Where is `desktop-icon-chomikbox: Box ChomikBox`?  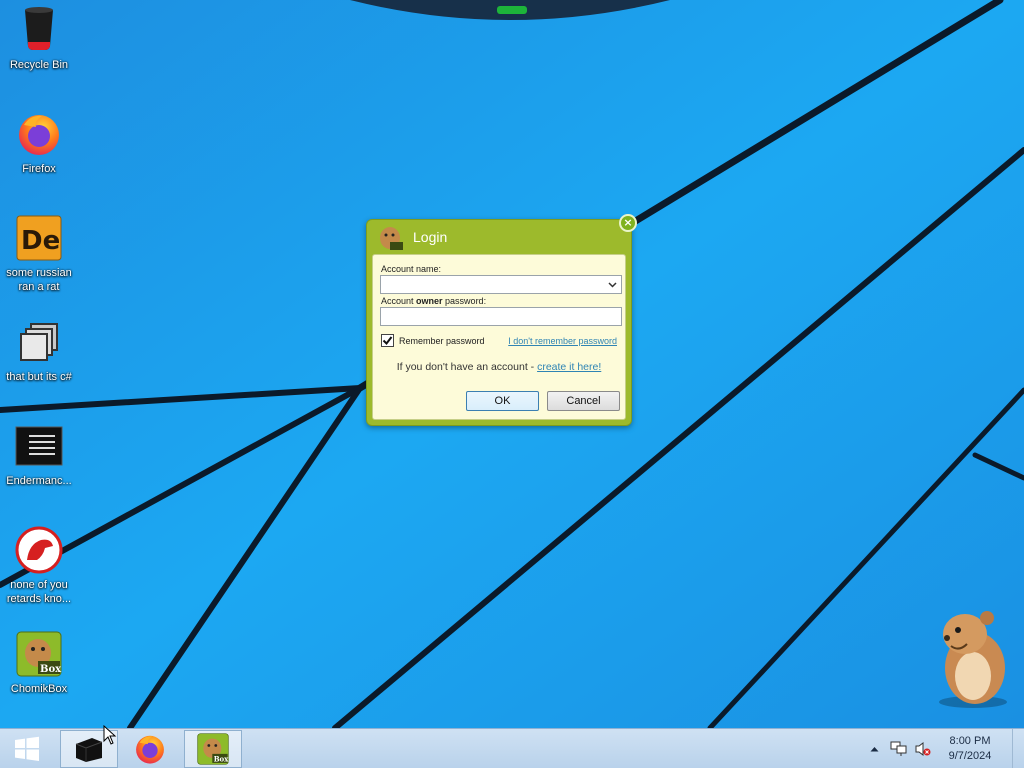
desktop-icon-chomikbox: Box ChomikBox is located at coordinates (39, 663).